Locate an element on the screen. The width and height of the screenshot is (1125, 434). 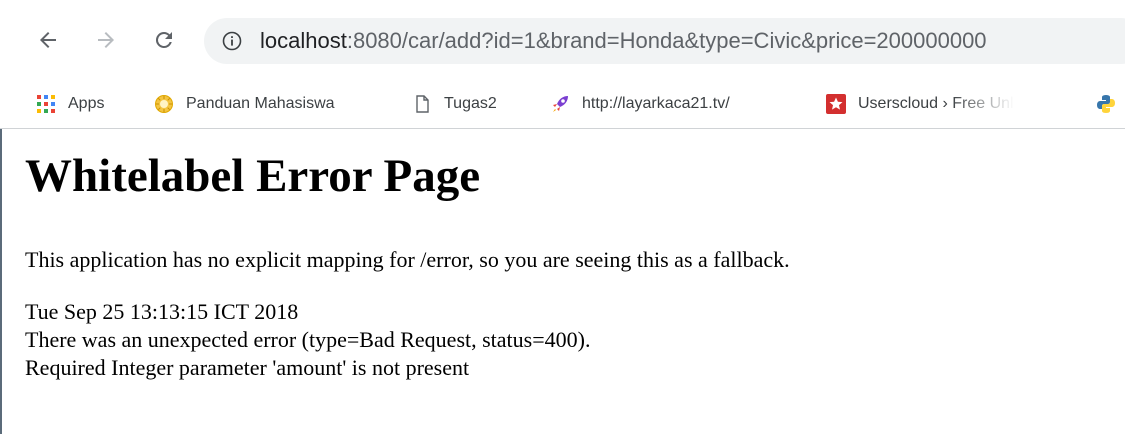
back-button is located at coordinates (48, 40).